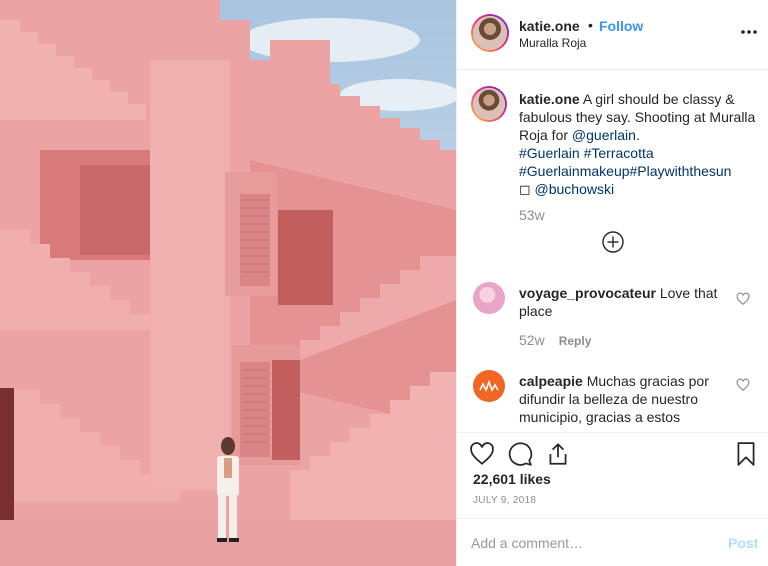  Describe the element at coordinates (624, 302) in the screenshot. I see `comment-item: voyage_provocateur Love that place` at that location.